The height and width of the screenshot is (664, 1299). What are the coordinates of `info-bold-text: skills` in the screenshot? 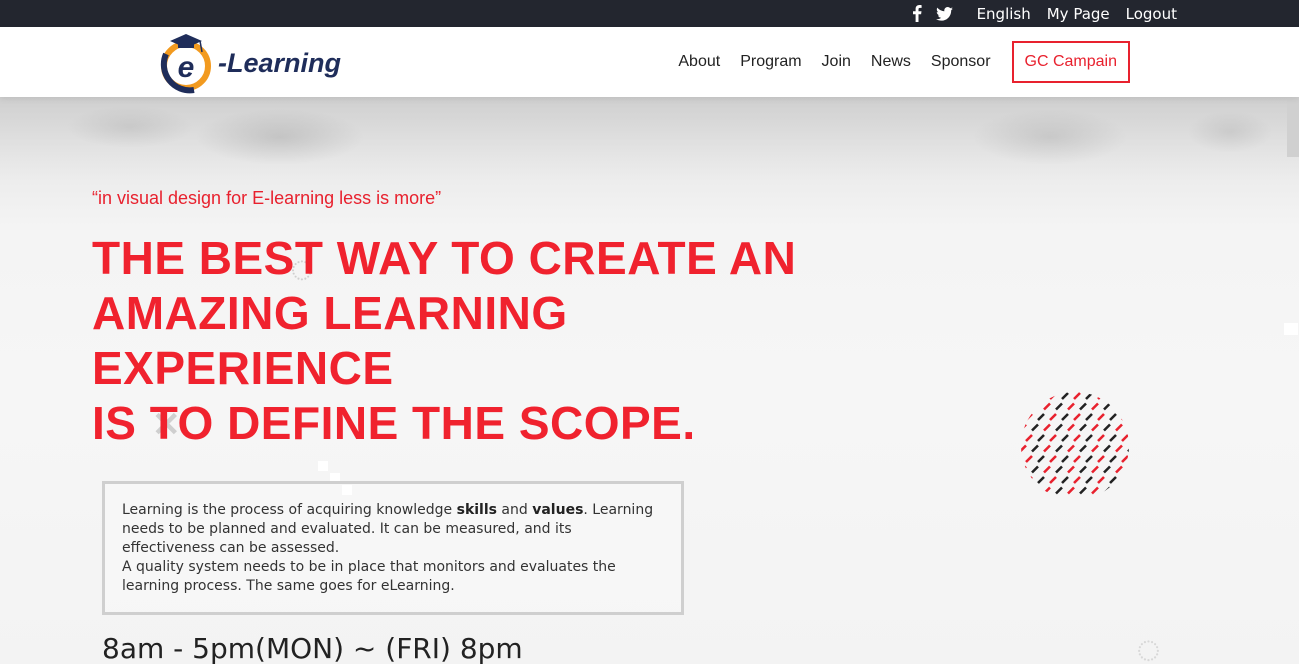 It's located at (476, 510).